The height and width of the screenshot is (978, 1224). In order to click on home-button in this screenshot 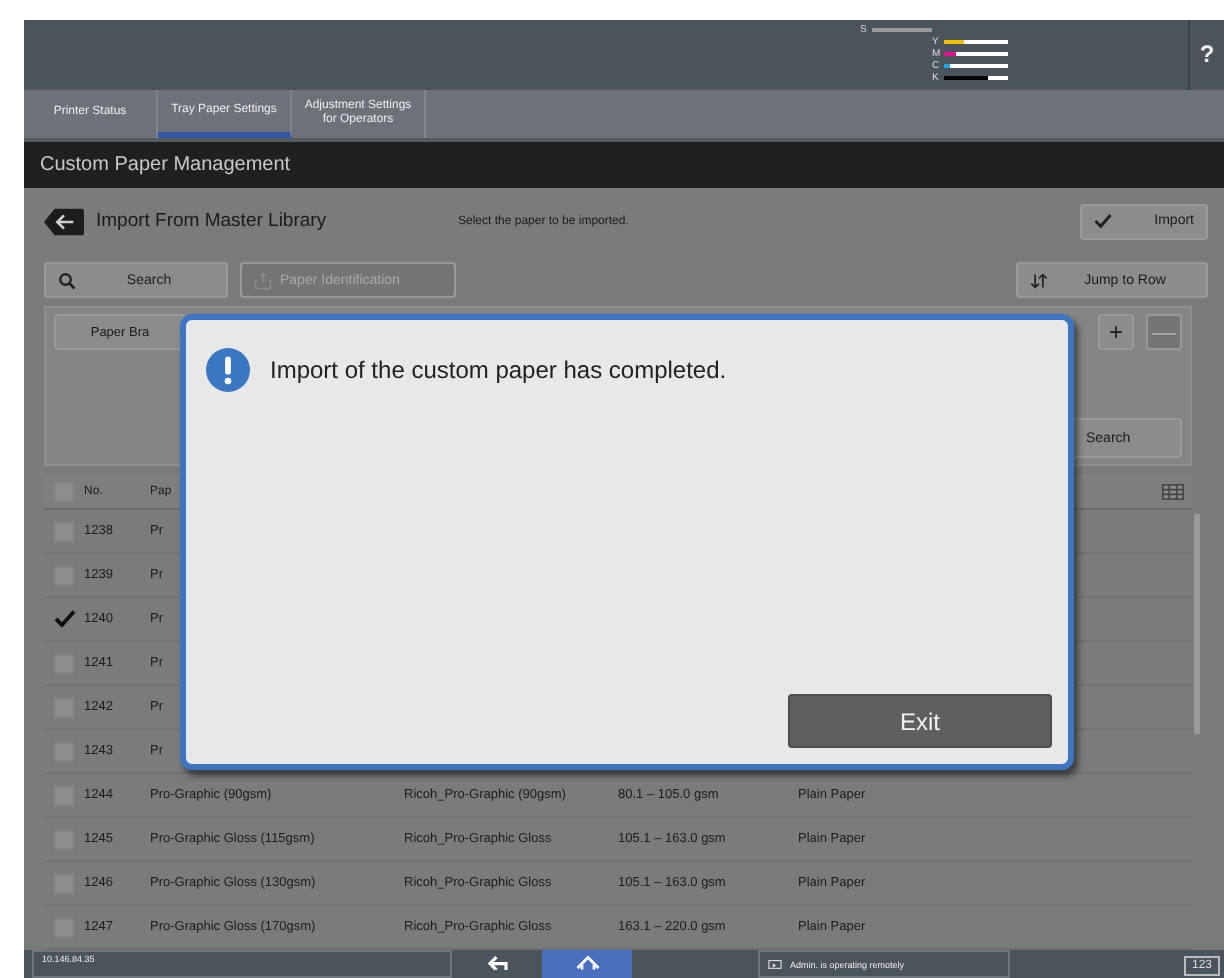, I will do `click(587, 964)`.